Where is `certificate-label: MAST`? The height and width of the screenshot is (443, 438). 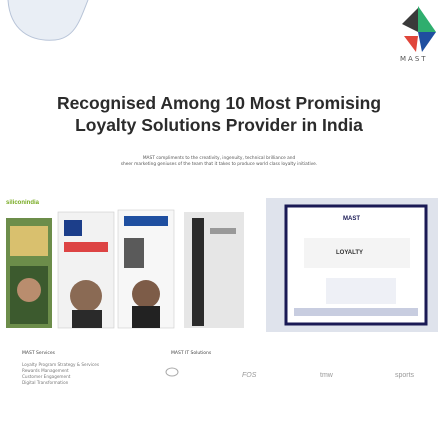
certificate-label: MAST is located at coordinates (351, 219).